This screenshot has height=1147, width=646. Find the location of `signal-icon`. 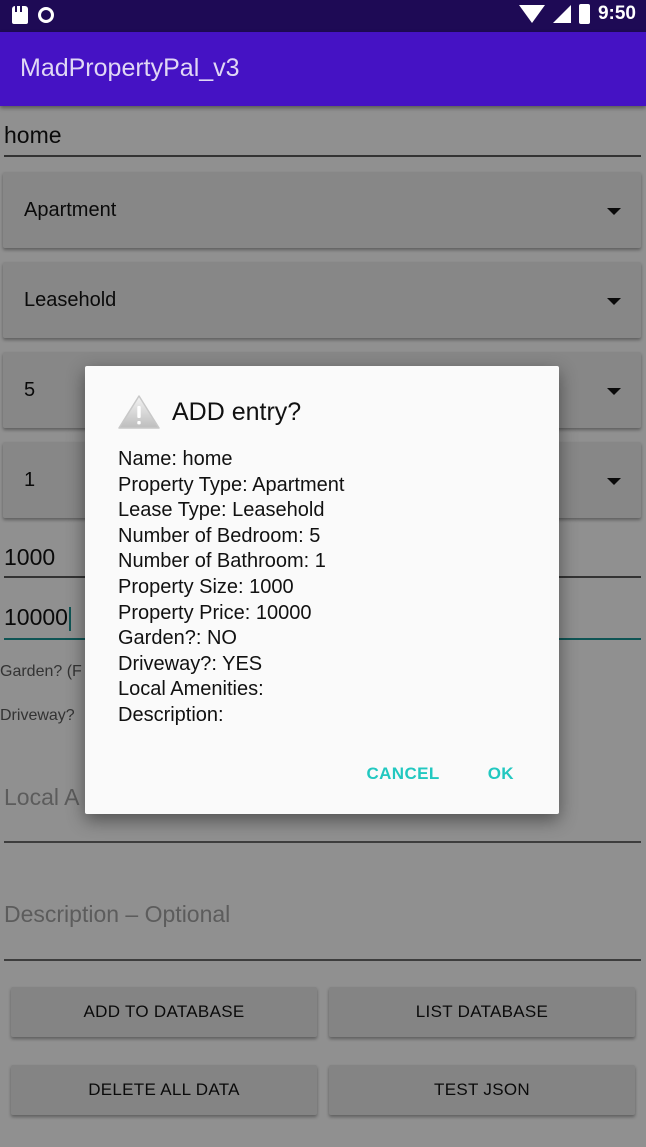

signal-icon is located at coordinates (561, 14).